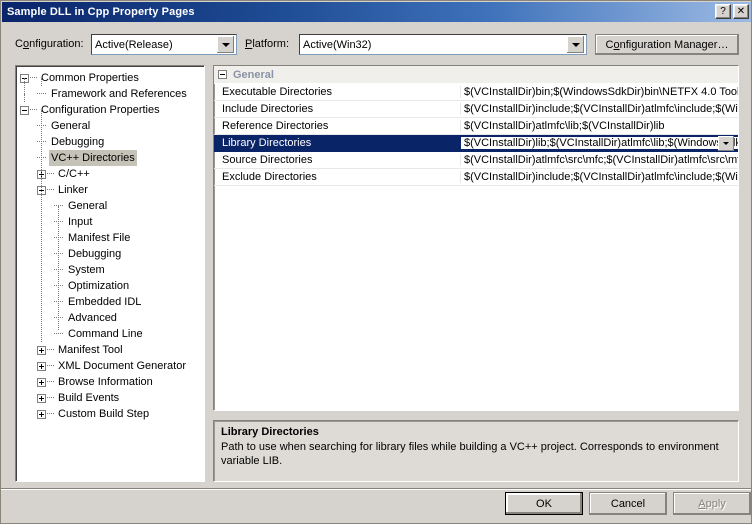 The height and width of the screenshot is (524, 752). I want to click on tree-node: C/C++, so click(110, 174).